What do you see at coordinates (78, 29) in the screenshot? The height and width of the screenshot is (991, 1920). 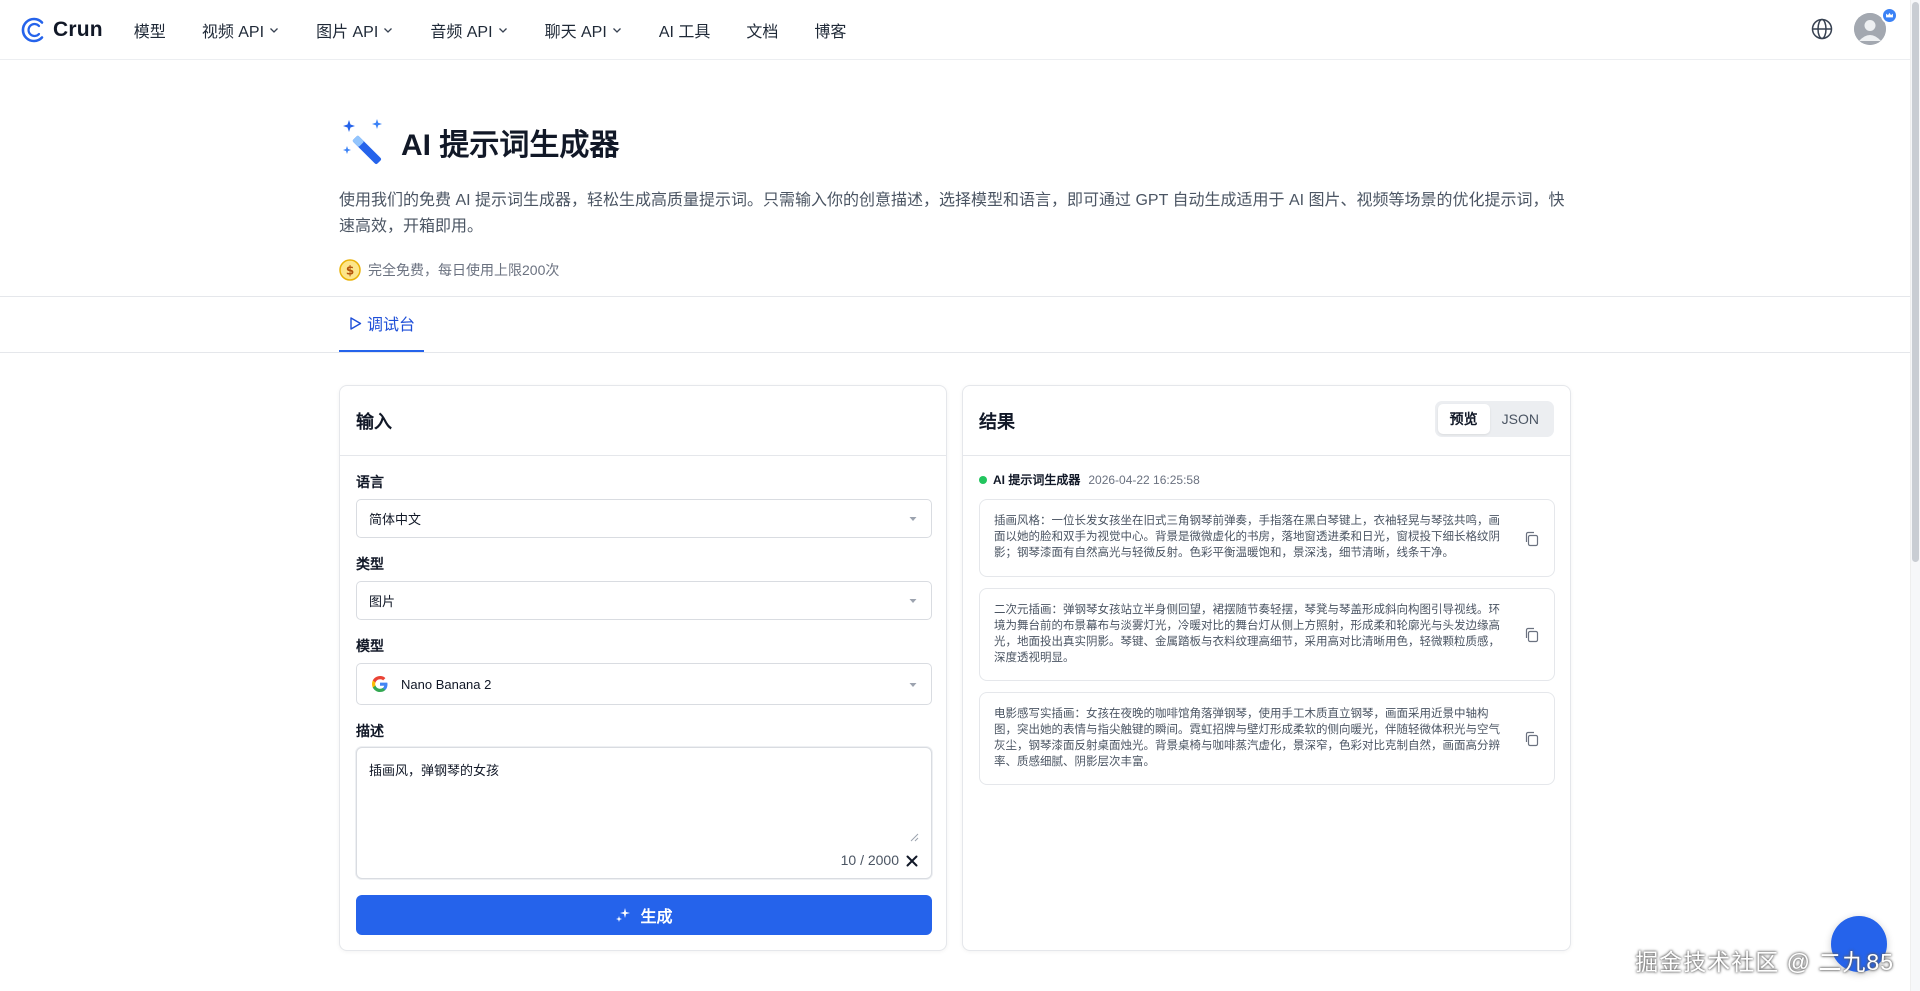 I see `brand-name: Crun` at bounding box center [78, 29].